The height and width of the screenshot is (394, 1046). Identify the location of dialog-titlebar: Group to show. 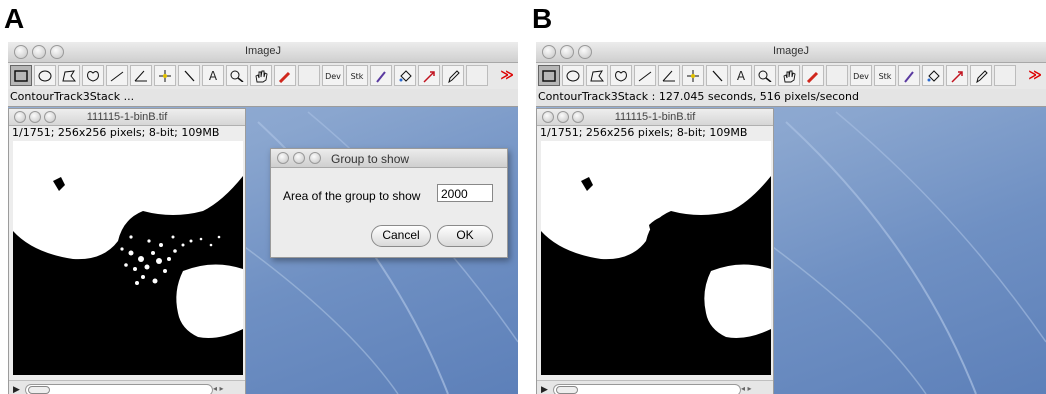
(389, 158).